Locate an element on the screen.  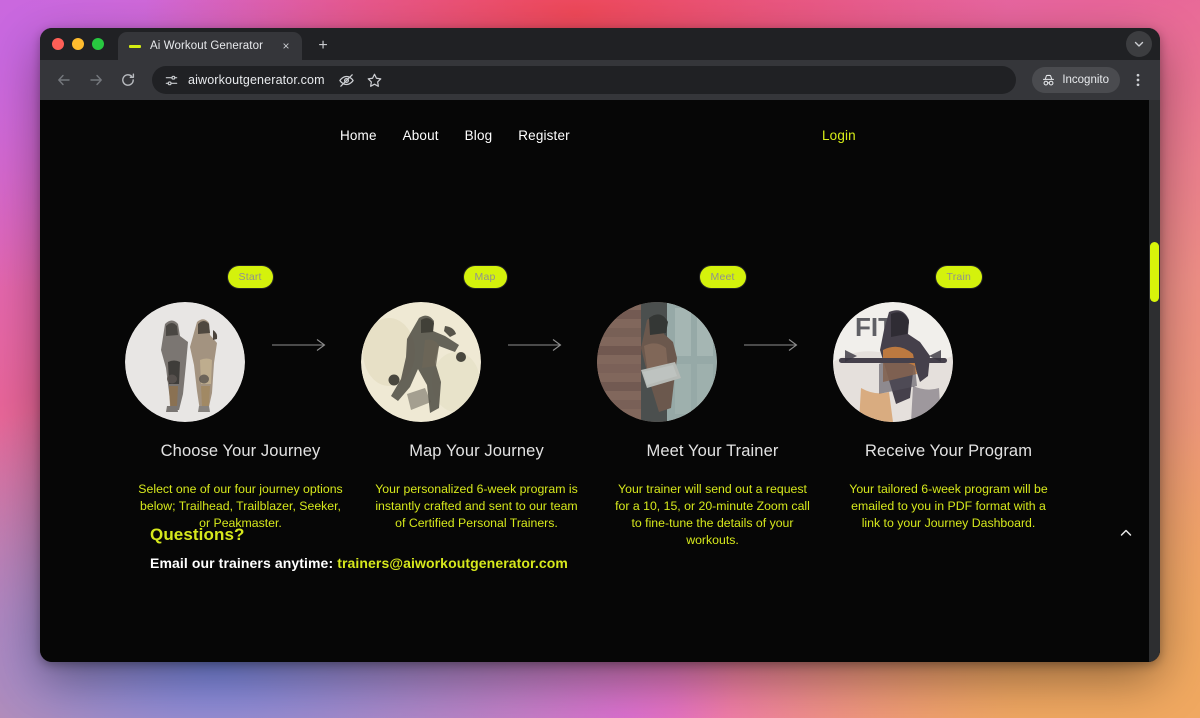
incognito-icon is located at coordinates (1048, 80).